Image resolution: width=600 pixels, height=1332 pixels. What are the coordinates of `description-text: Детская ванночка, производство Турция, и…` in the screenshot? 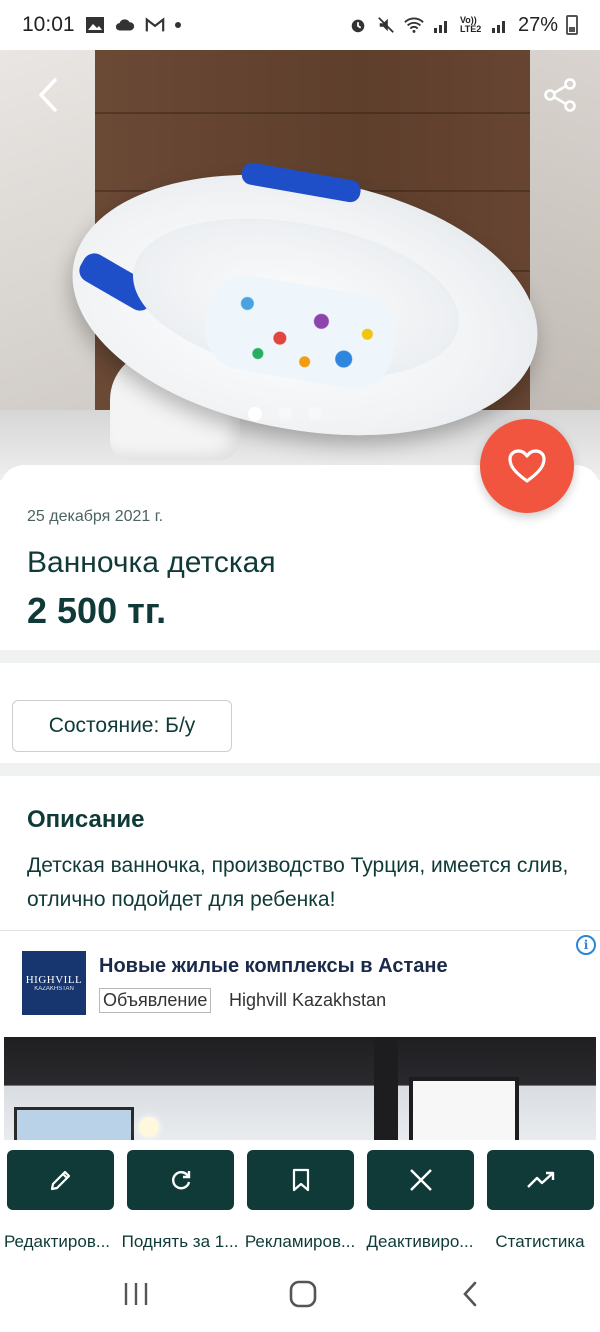 It's located at (298, 882).